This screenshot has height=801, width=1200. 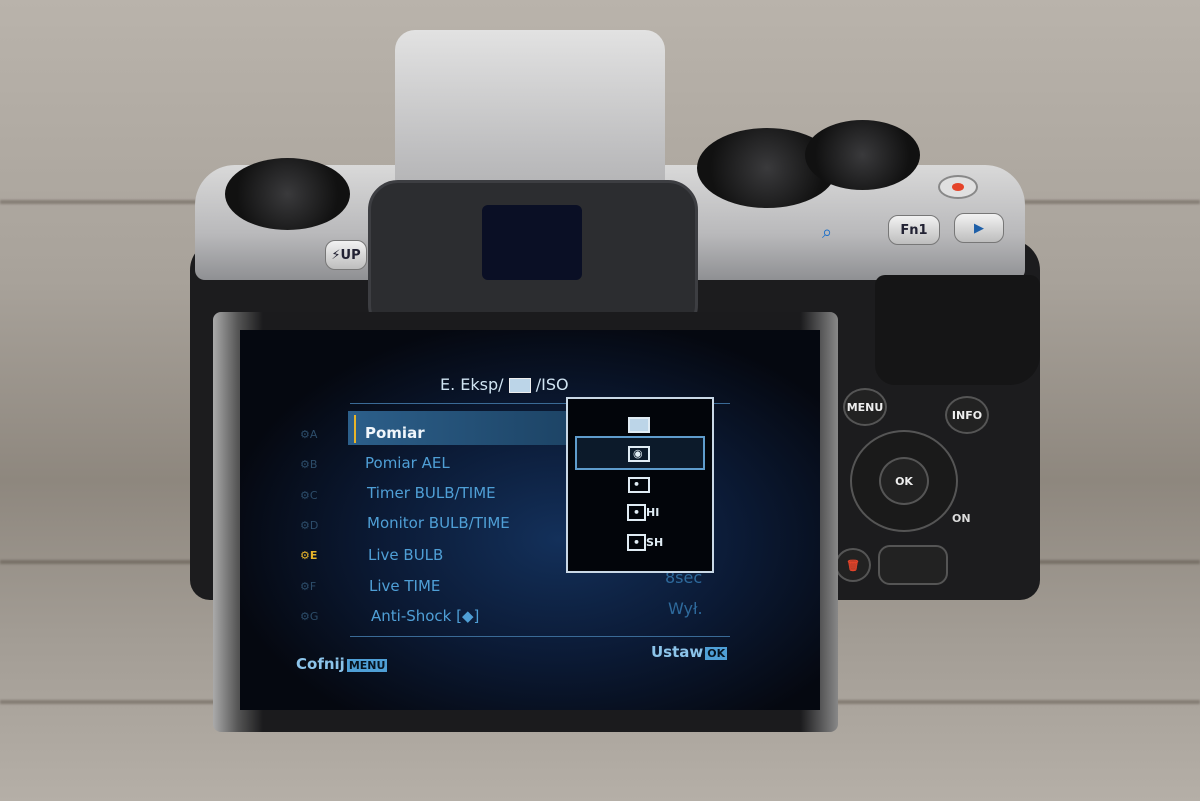 I want to click on magnify-icon: ⌕, so click(x=827, y=232).